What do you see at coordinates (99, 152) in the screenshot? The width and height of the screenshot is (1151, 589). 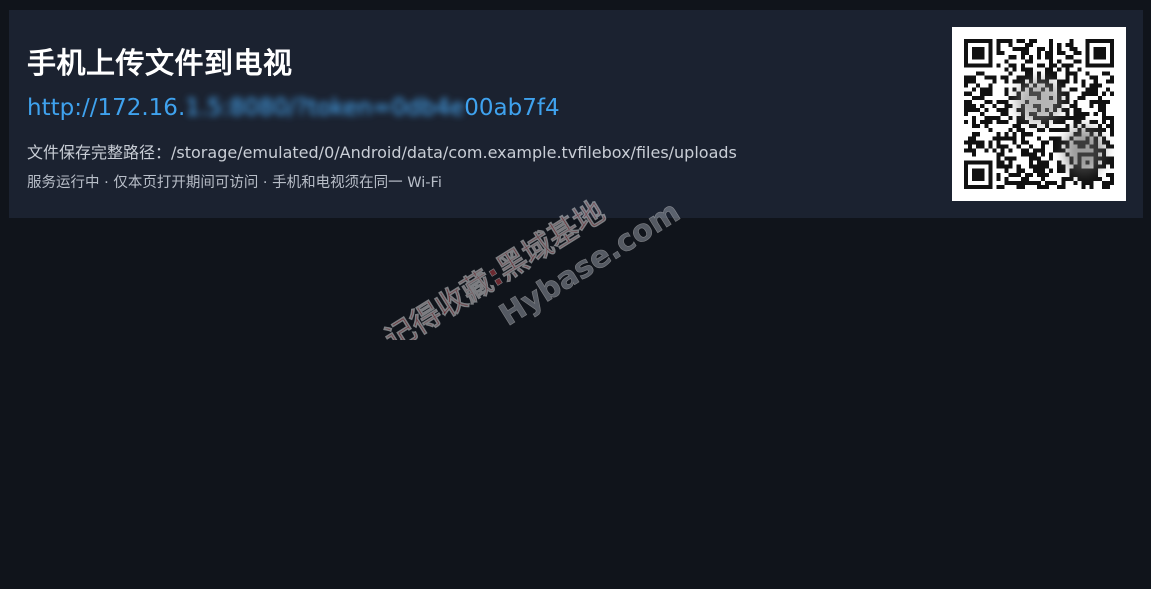 I see `save-path-label: 文件保存完整路径：` at bounding box center [99, 152].